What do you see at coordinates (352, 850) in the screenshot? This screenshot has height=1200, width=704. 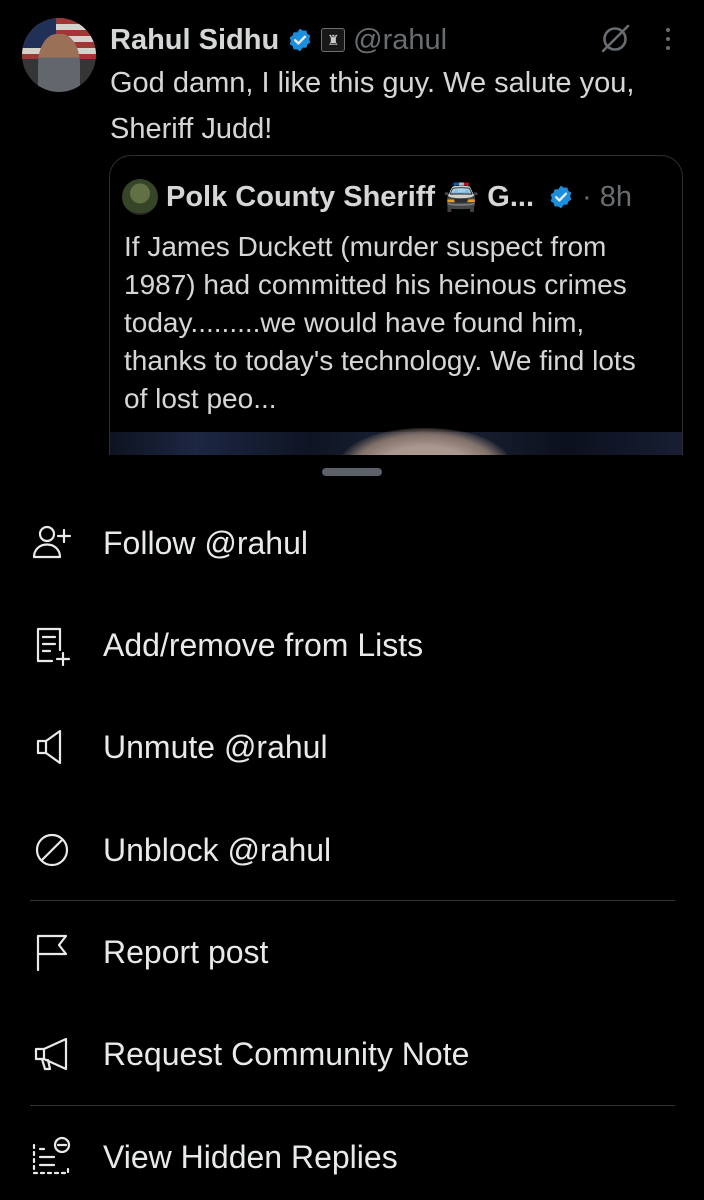 I see `menu-item-unblock: Unblock @rahul` at bounding box center [352, 850].